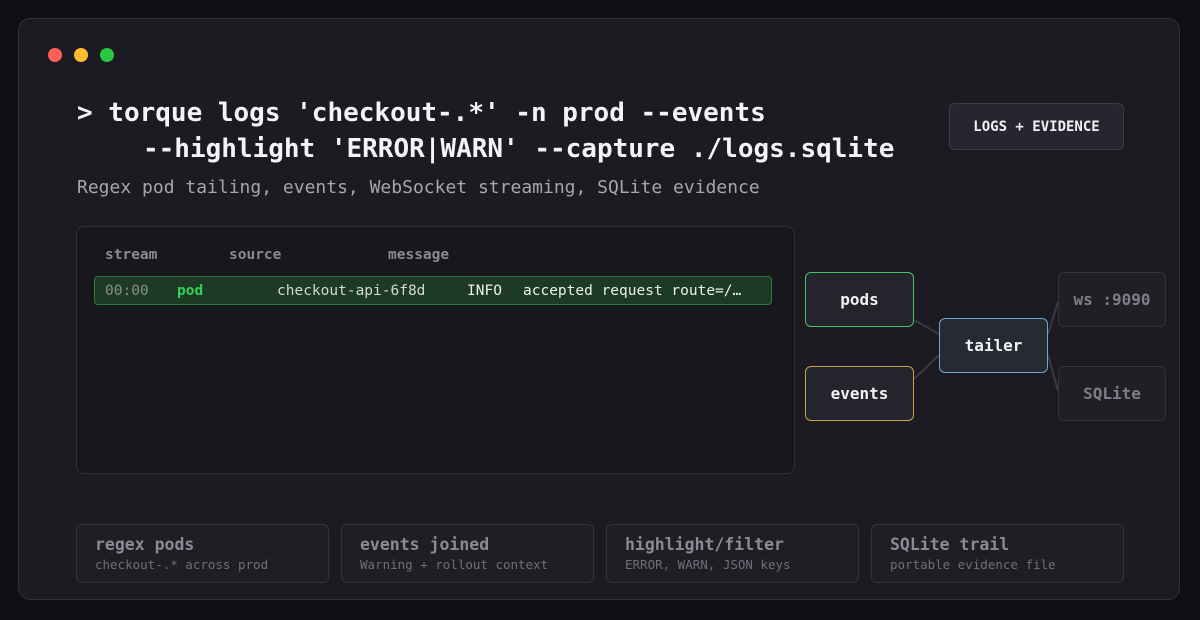 The image size is (1200, 620). I want to click on feature-card-desc: Warning + rollout context, so click(454, 564).